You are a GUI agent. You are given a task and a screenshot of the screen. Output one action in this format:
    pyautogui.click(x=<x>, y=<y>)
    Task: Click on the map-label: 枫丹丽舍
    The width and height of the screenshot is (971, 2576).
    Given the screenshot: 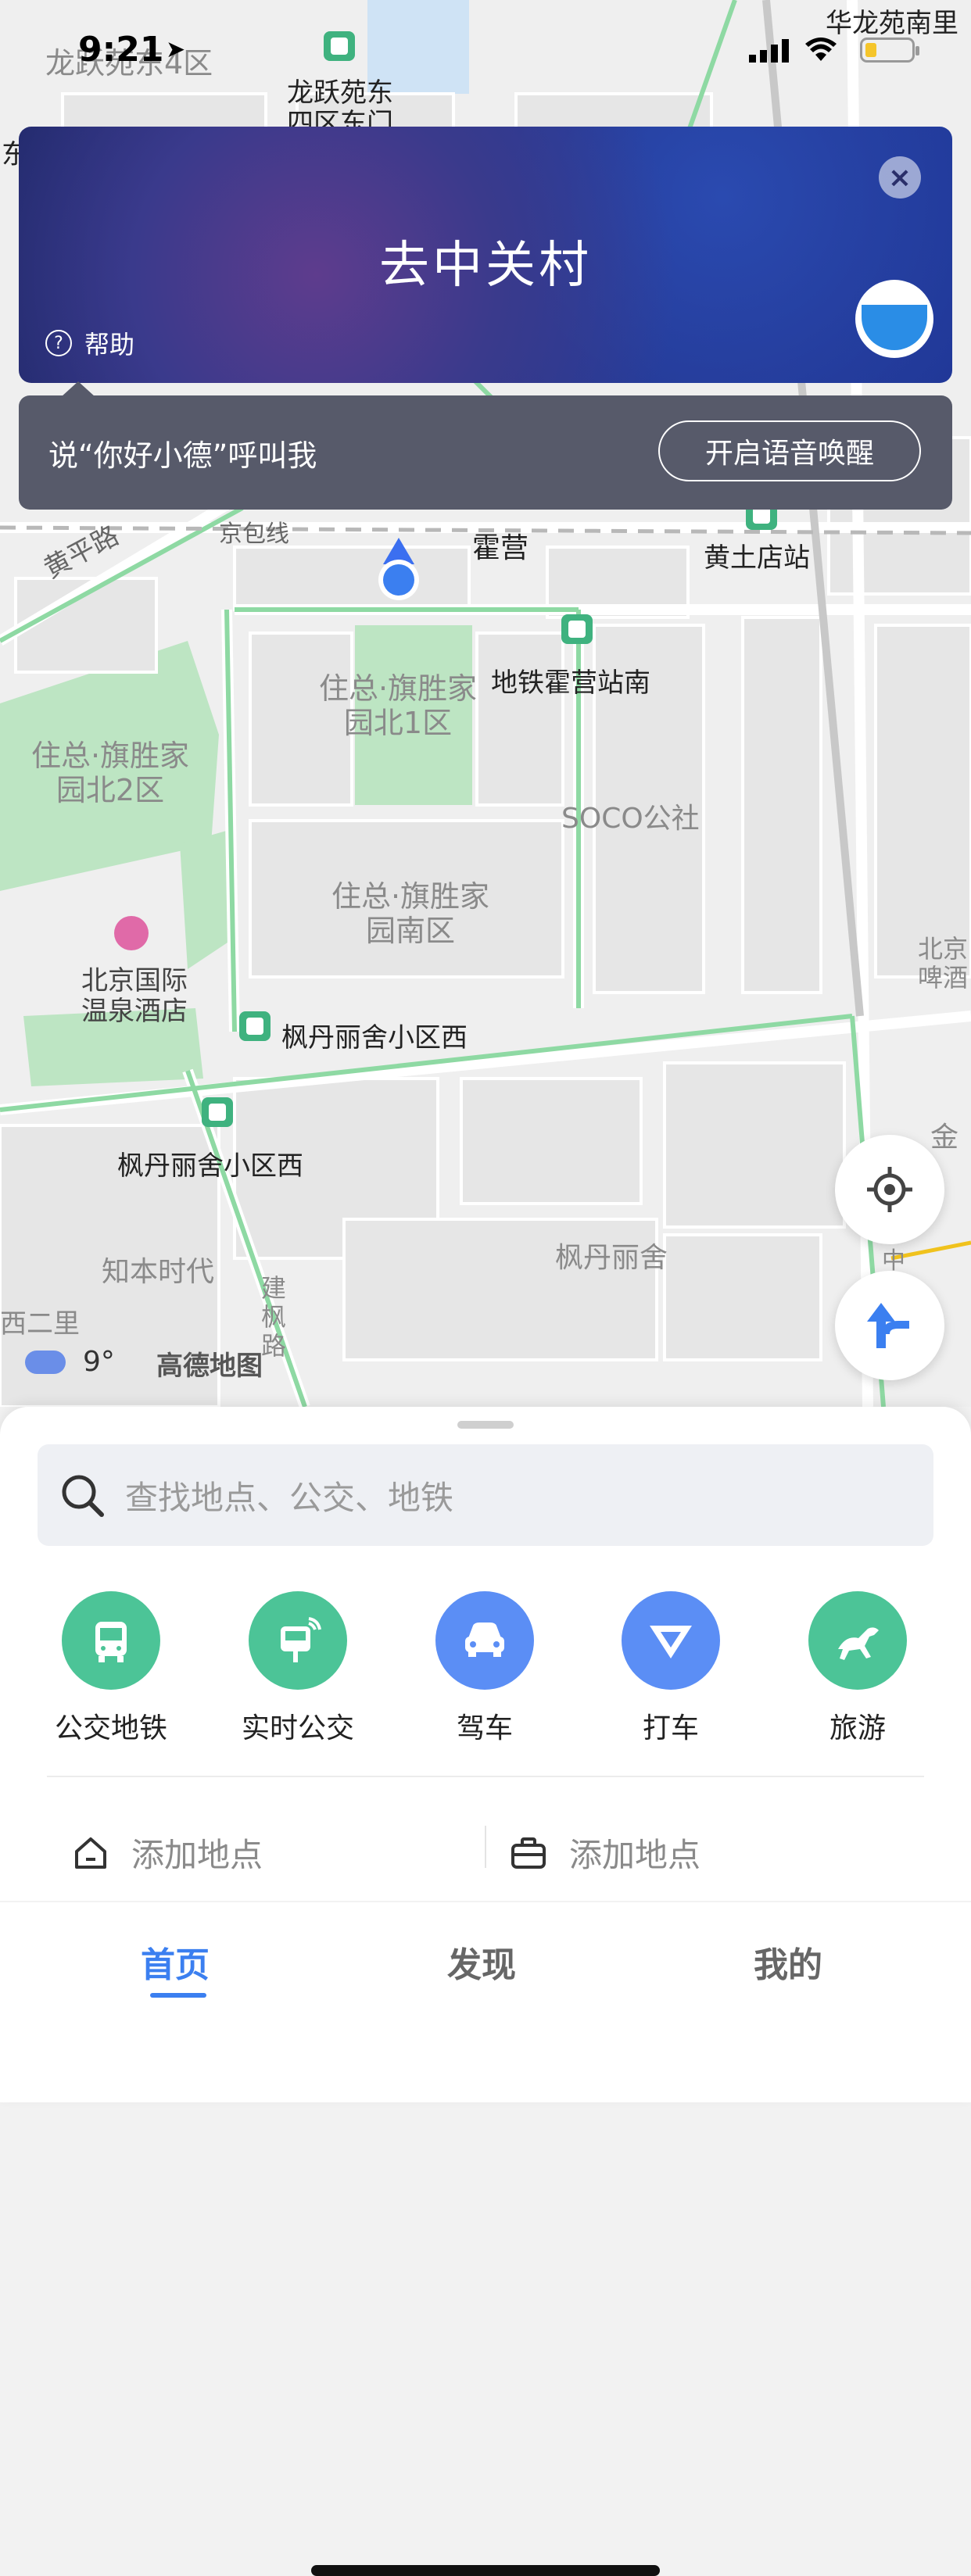 What is the action you would take?
    pyautogui.click(x=611, y=1258)
    